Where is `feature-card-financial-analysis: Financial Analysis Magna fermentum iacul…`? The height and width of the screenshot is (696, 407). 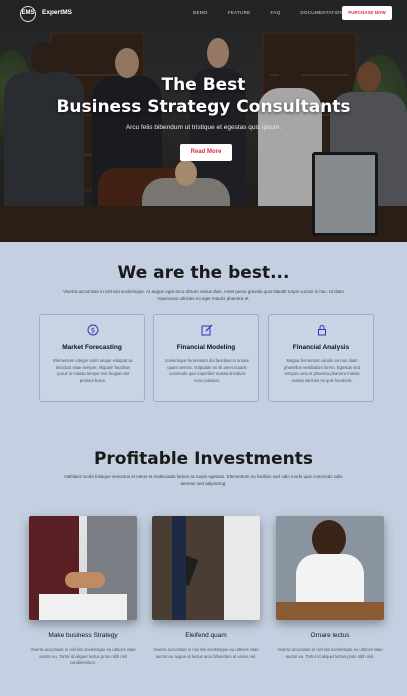
feature-card-financial-analysis: Financial Analysis Magna fermentum iacul… is located at coordinates (321, 358).